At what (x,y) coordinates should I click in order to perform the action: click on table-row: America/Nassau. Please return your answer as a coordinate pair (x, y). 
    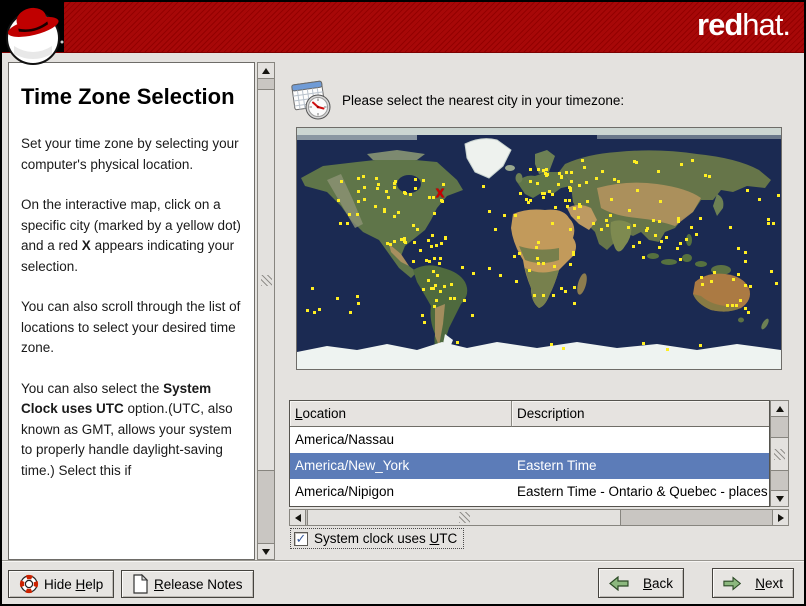
    Looking at the image, I should click on (529, 440).